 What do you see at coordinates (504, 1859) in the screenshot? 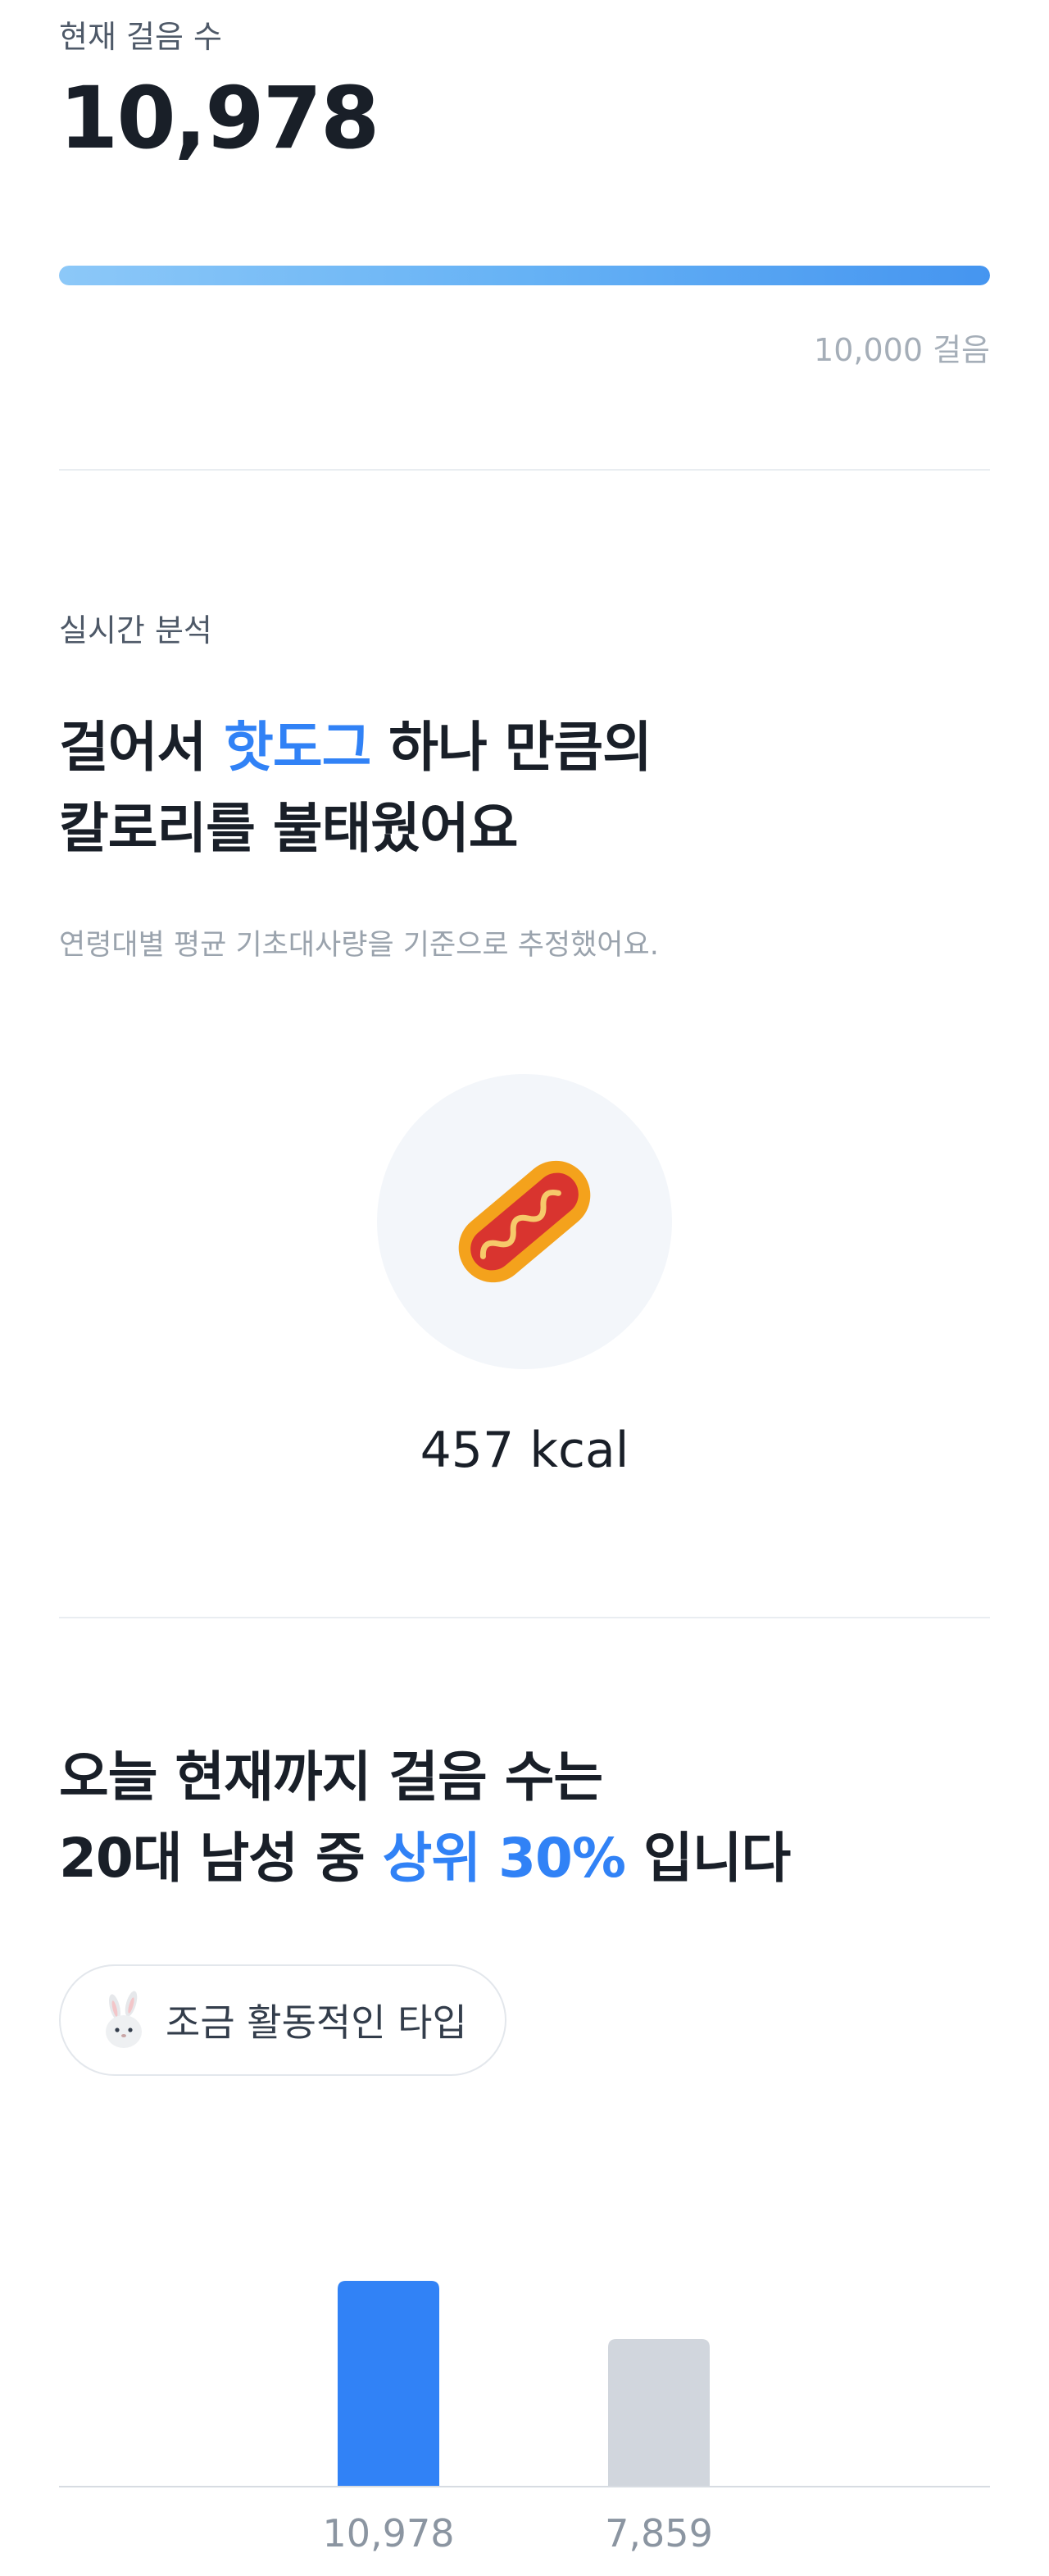
I see `rank-percent: 상위 30%` at bounding box center [504, 1859].